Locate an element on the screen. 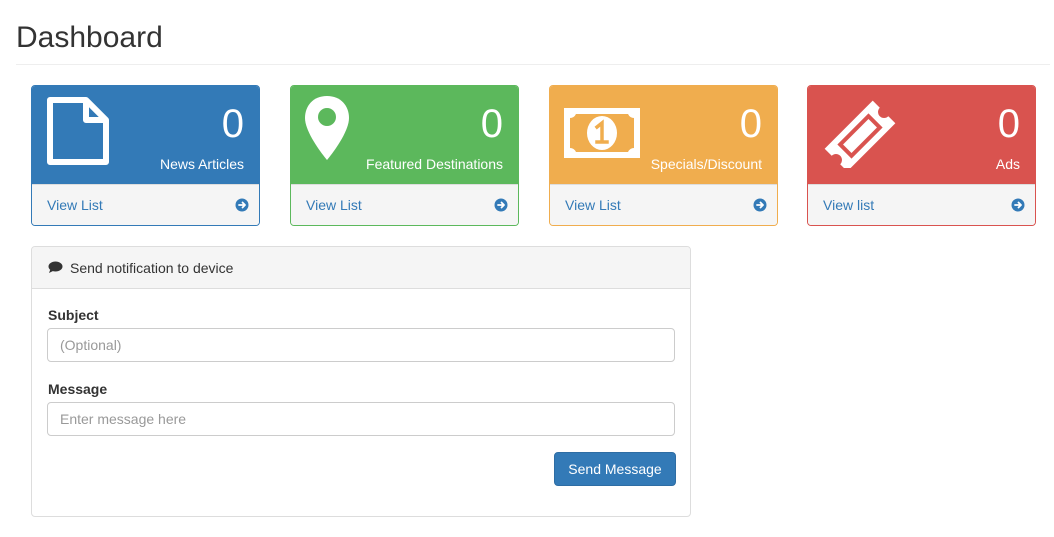  stat-panel-header: 0 Specials/Discount is located at coordinates (663, 135).